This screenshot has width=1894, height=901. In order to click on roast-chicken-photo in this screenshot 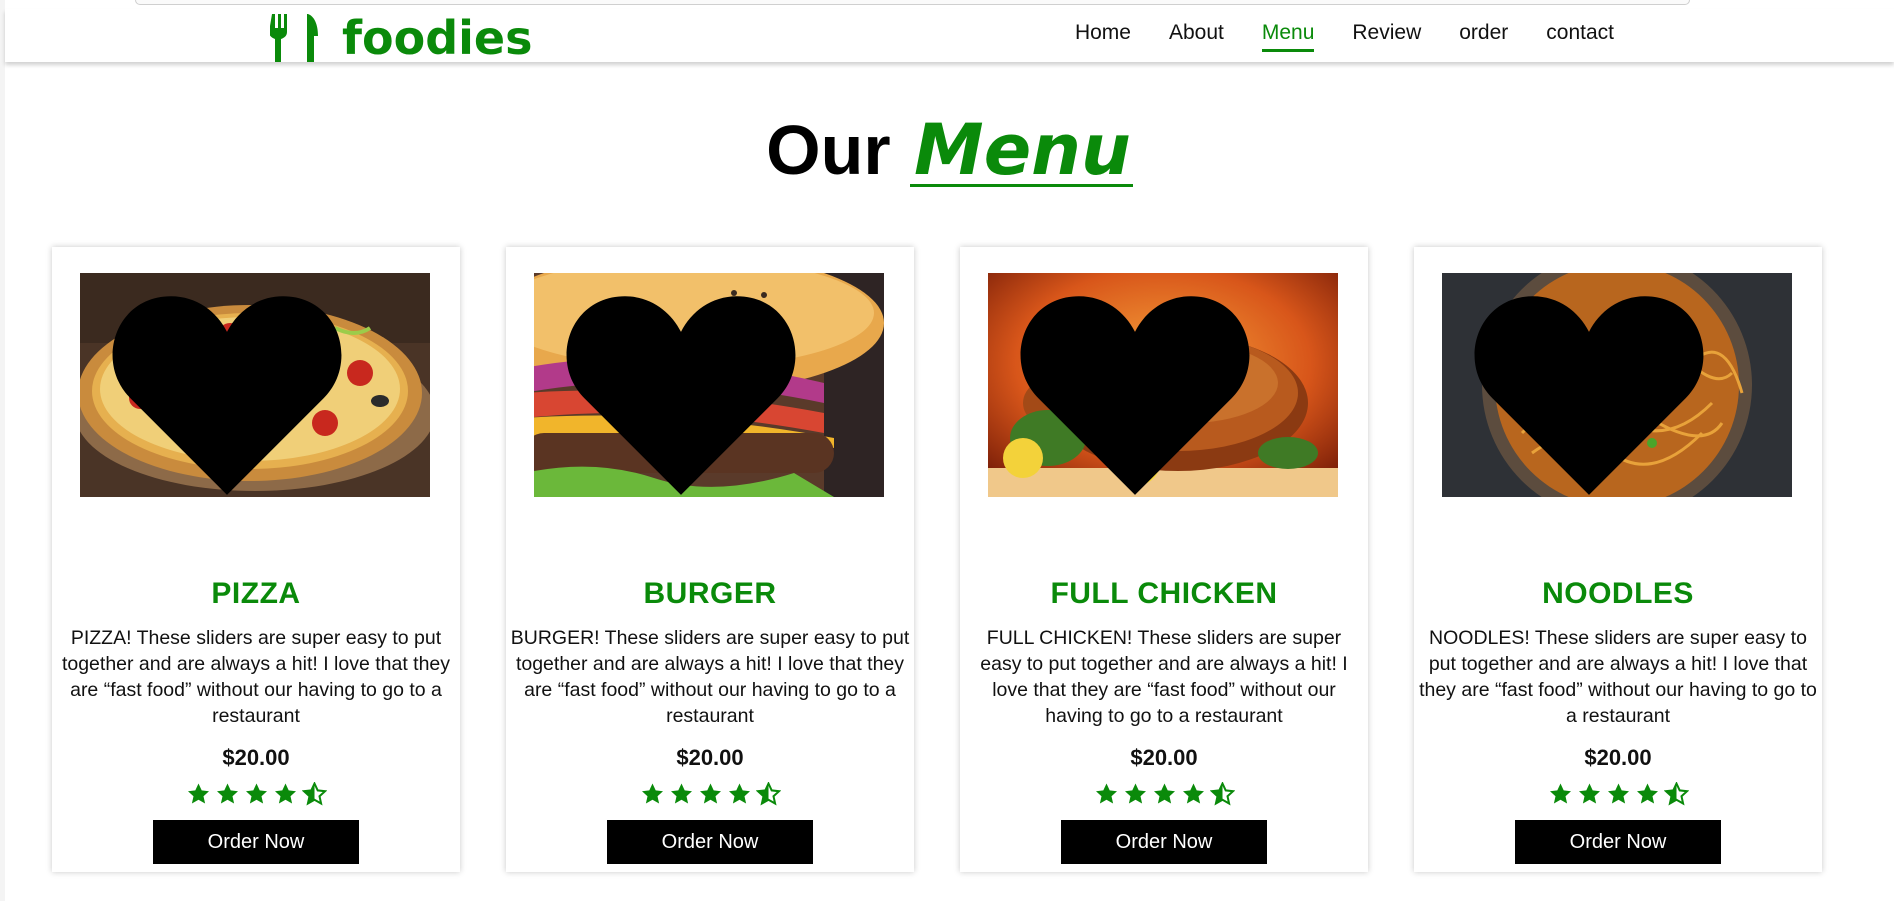, I will do `click(1163, 385)`.